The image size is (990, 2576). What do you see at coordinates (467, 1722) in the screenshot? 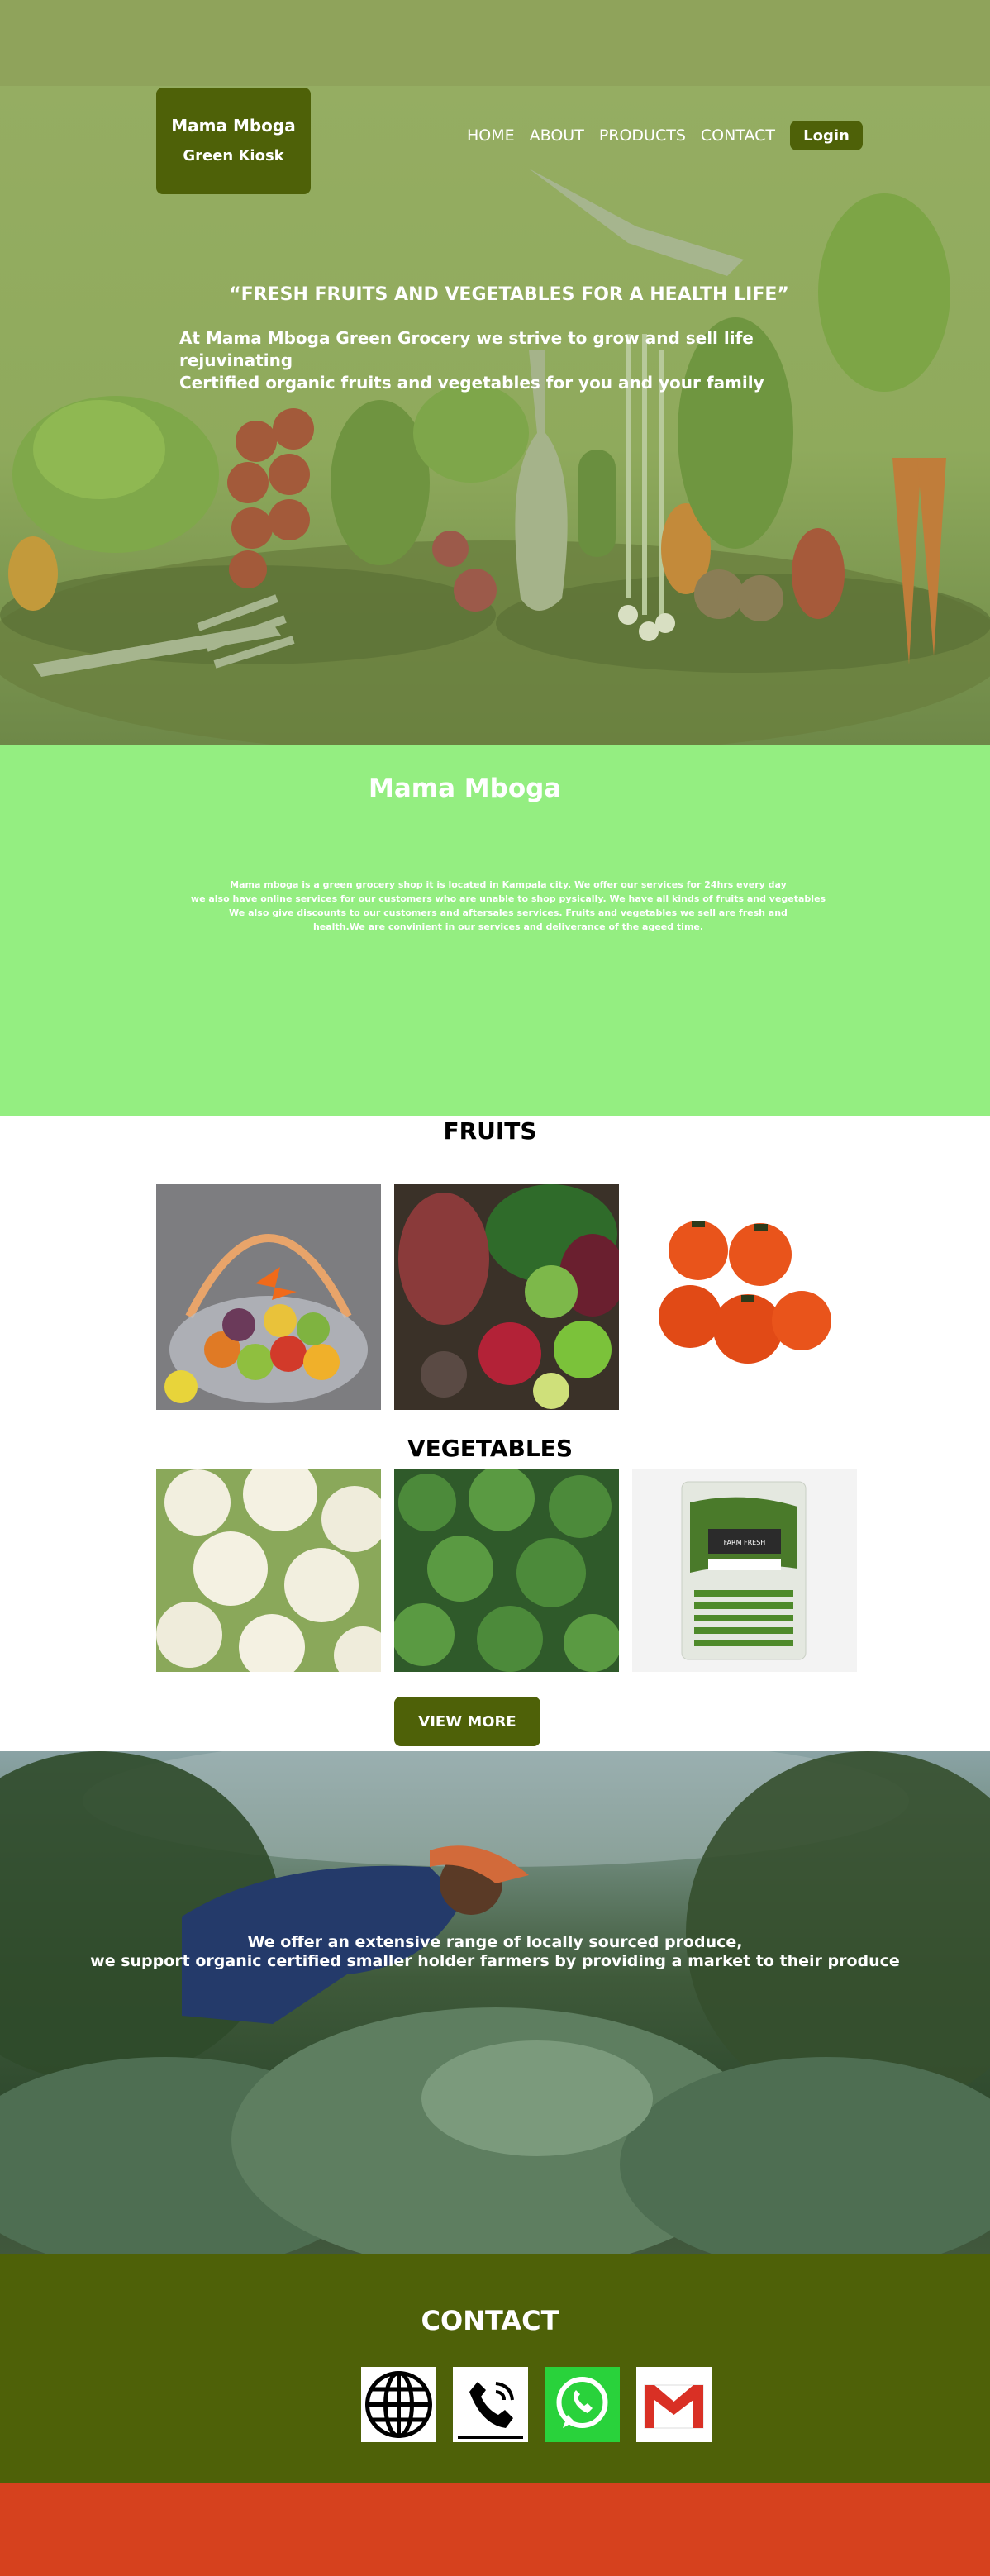
I see `view-more-button: VIEW MORE` at bounding box center [467, 1722].